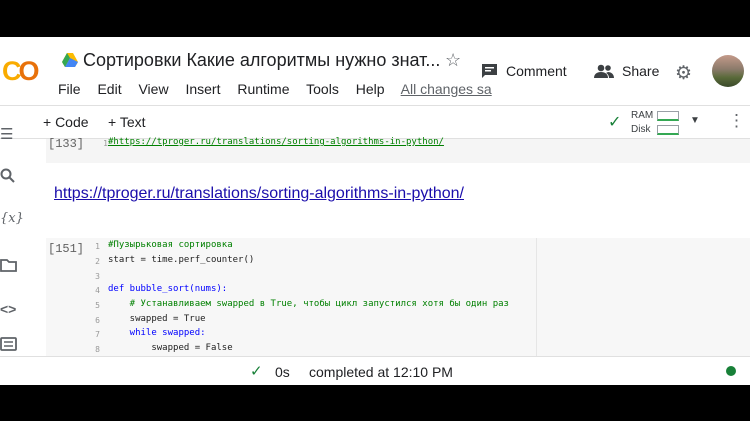 The image size is (750, 421). I want to click on code-line: swapped = True, so click(157, 319).